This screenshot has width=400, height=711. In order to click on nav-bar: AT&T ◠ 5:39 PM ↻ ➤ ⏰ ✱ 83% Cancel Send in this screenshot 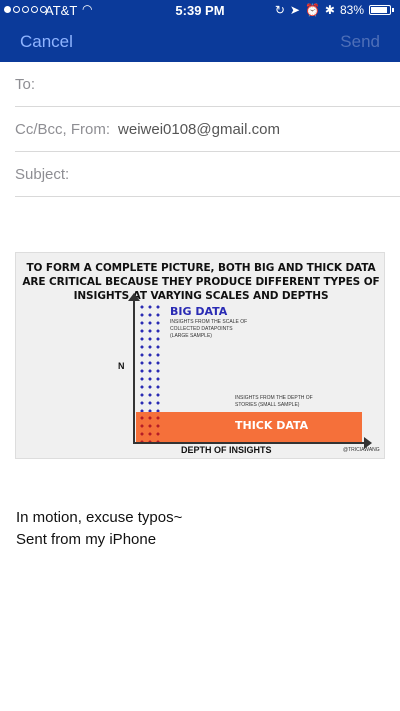, I will do `click(200, 31)`.